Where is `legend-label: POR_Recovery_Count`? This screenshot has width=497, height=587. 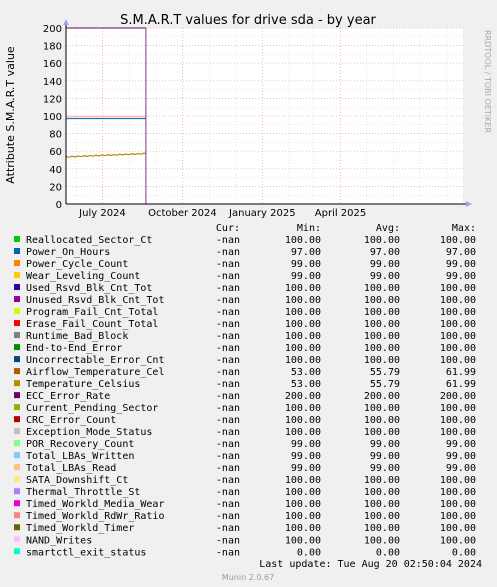 legend-label: POR_Recovery_Count is located at coordinates (80, 444).